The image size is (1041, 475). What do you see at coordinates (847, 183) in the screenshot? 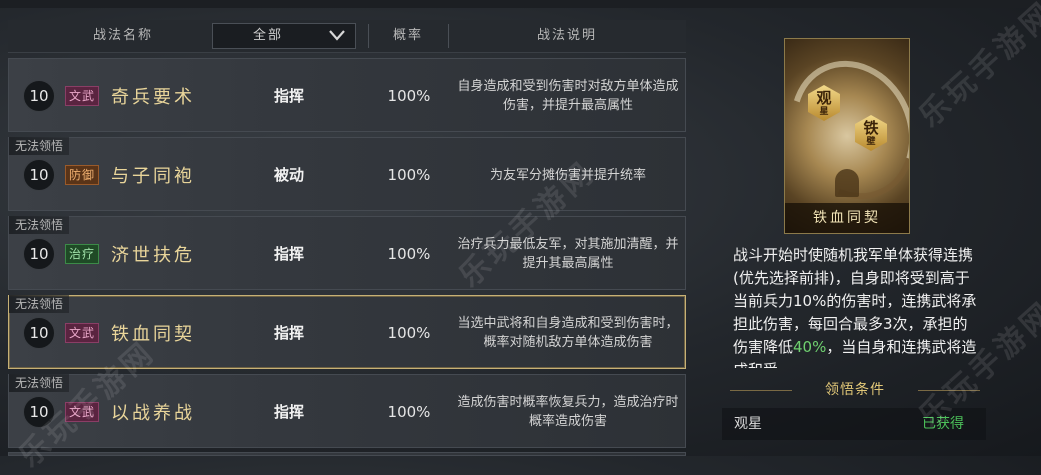
I see `figure-art` at bounding box center [847, 183].